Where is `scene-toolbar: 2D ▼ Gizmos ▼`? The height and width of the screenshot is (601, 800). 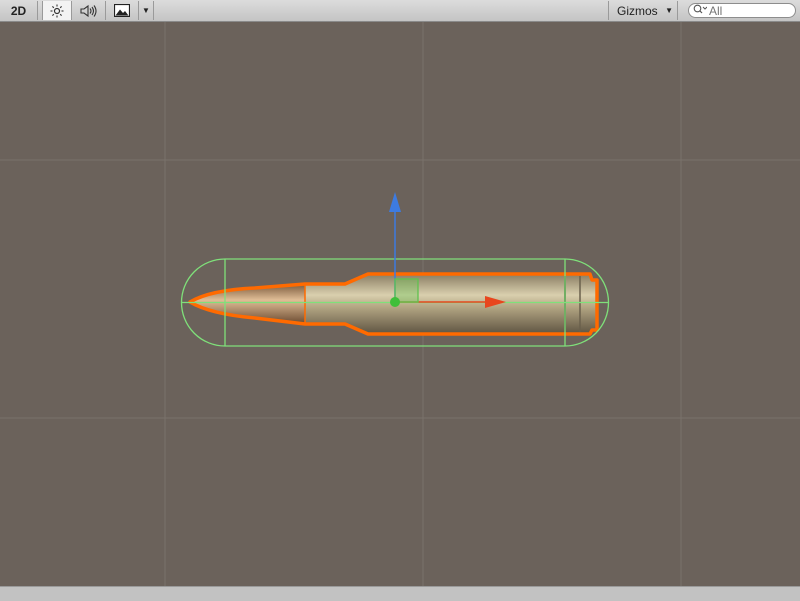 scene-toolbar: 2D ▼ Gizmos ▼ is located at coordinates (400, 11).